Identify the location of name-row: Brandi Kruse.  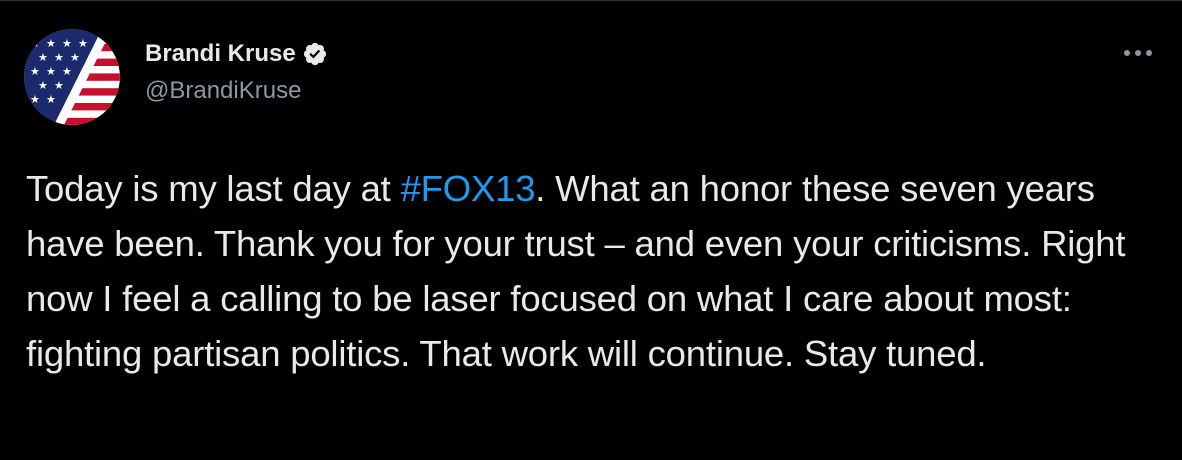
(236, 54).